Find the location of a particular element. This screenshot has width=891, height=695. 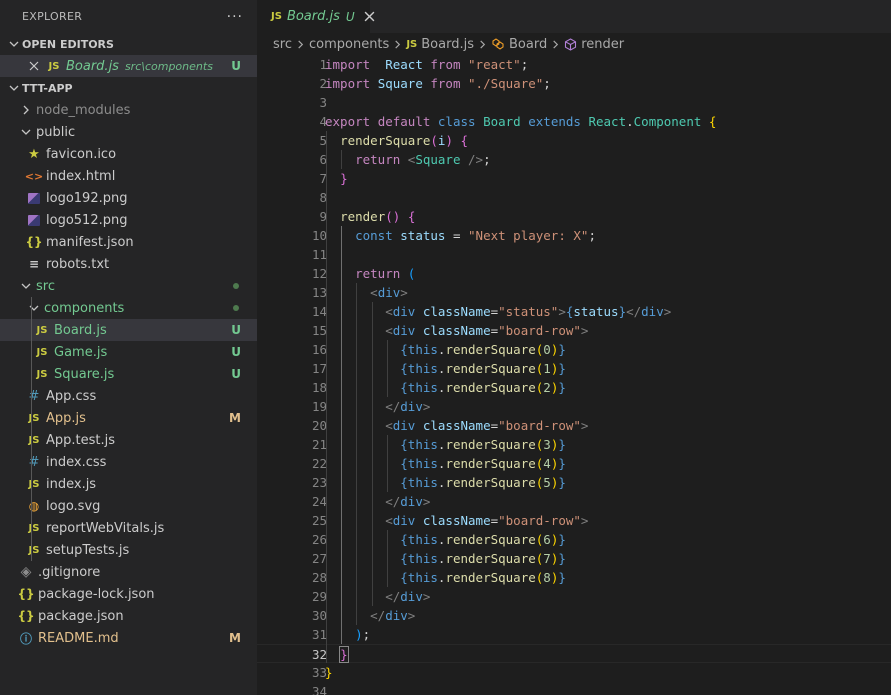

file-item: JS reportWebVitals.js is located at coordinates (128, 528).